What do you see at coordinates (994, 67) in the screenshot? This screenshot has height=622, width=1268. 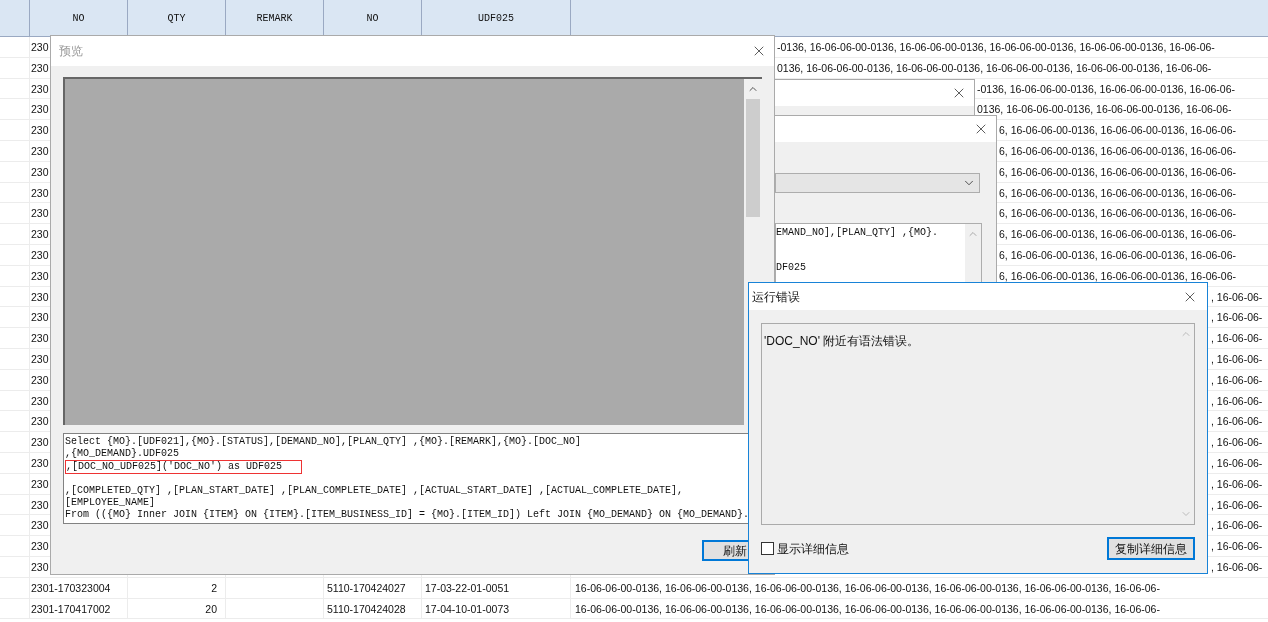 I see `table-cell: 0136, 16-06-06-00-0136, 16-06-06-00-0136, 16-06-06-00-0136, 16-06-06-00-0136, 16-06-06-` at bounding box center [994, 67].